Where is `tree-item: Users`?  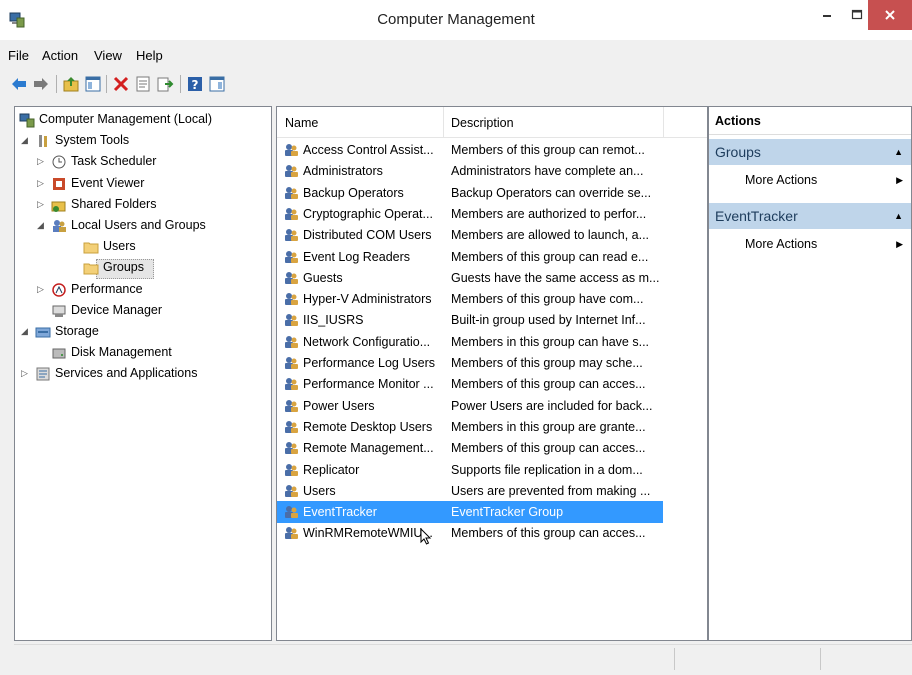 tree-item: Users is located at coordinates (143, 246).